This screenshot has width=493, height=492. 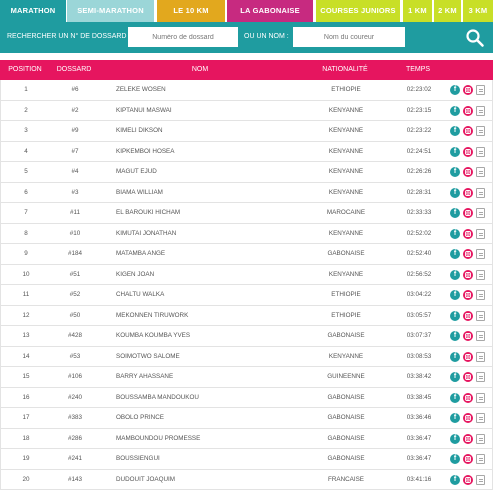 I want to click on cell-temps: 03:36:47, so click(x=419, y=458).